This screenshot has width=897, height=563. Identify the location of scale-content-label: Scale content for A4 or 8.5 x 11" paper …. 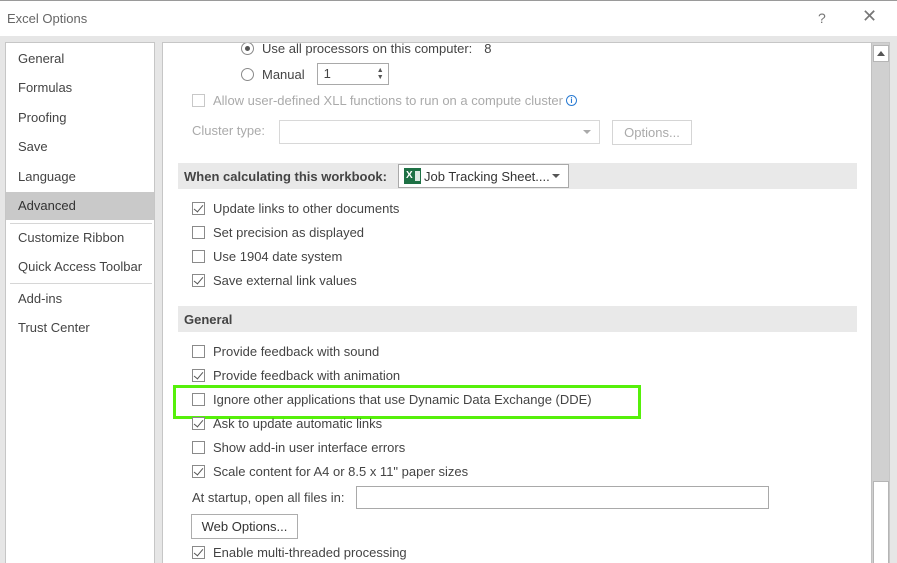
(341, 471).